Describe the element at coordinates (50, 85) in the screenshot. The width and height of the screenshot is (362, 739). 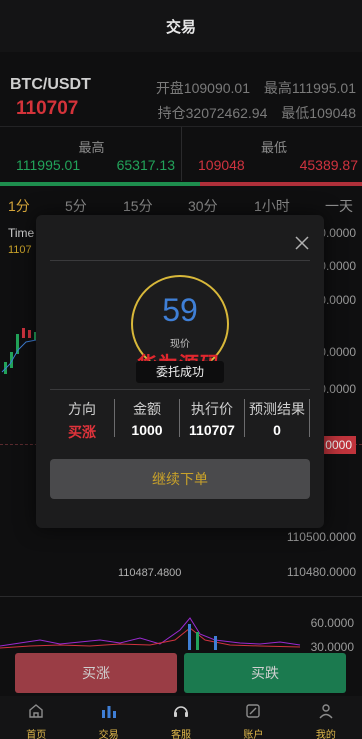
I see `pair-name: BTC/USDT` at that location.